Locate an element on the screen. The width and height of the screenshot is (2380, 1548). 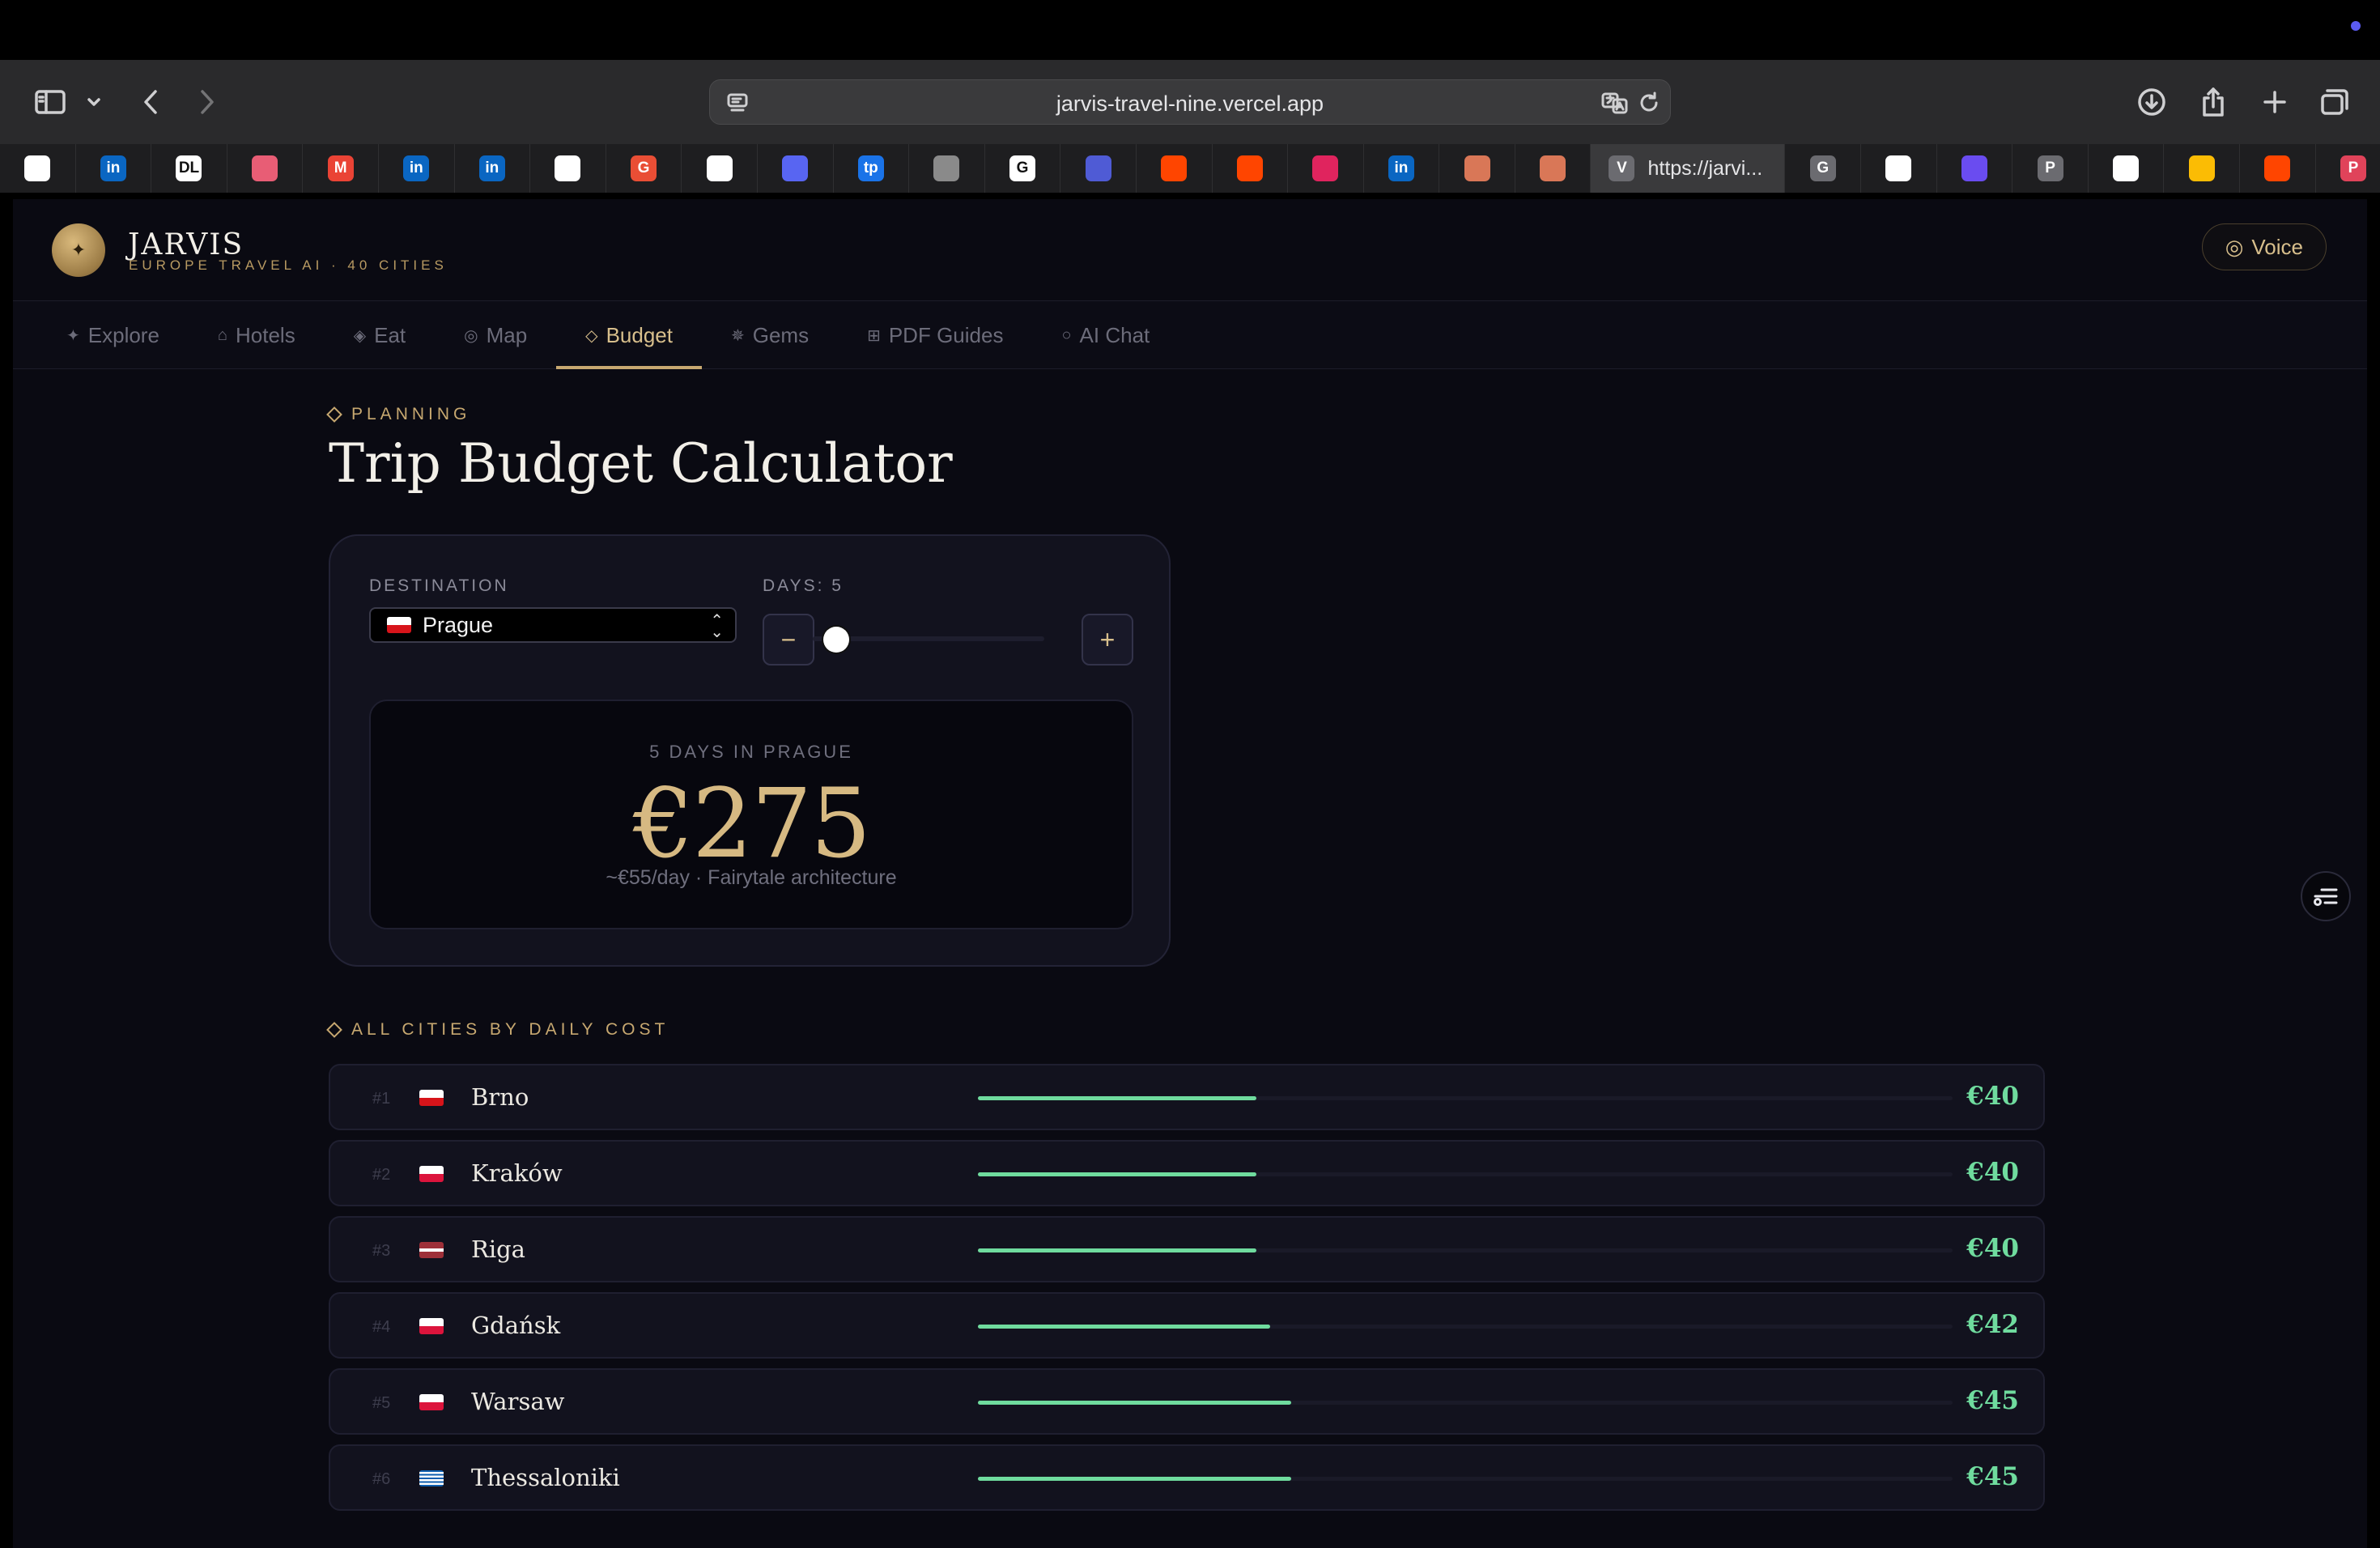
eyebrow-label: PLANNING is located at coordinates (411, 414).